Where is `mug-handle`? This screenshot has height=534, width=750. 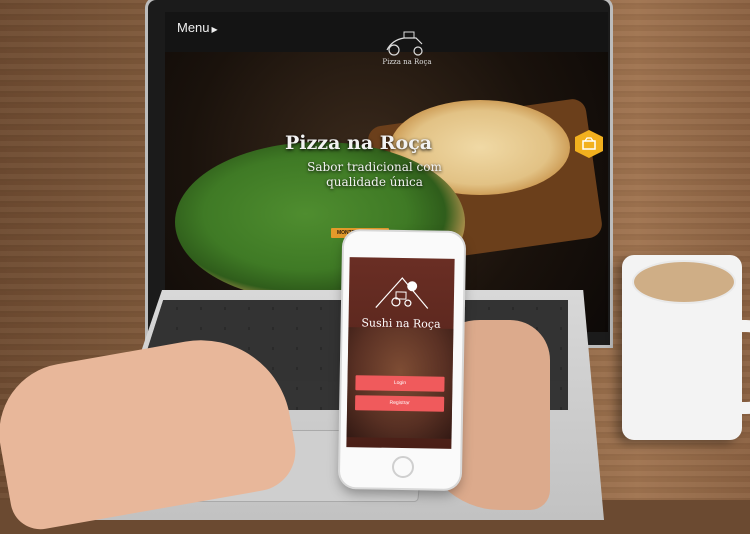
mug-handle is located at coordinates (742, 367).